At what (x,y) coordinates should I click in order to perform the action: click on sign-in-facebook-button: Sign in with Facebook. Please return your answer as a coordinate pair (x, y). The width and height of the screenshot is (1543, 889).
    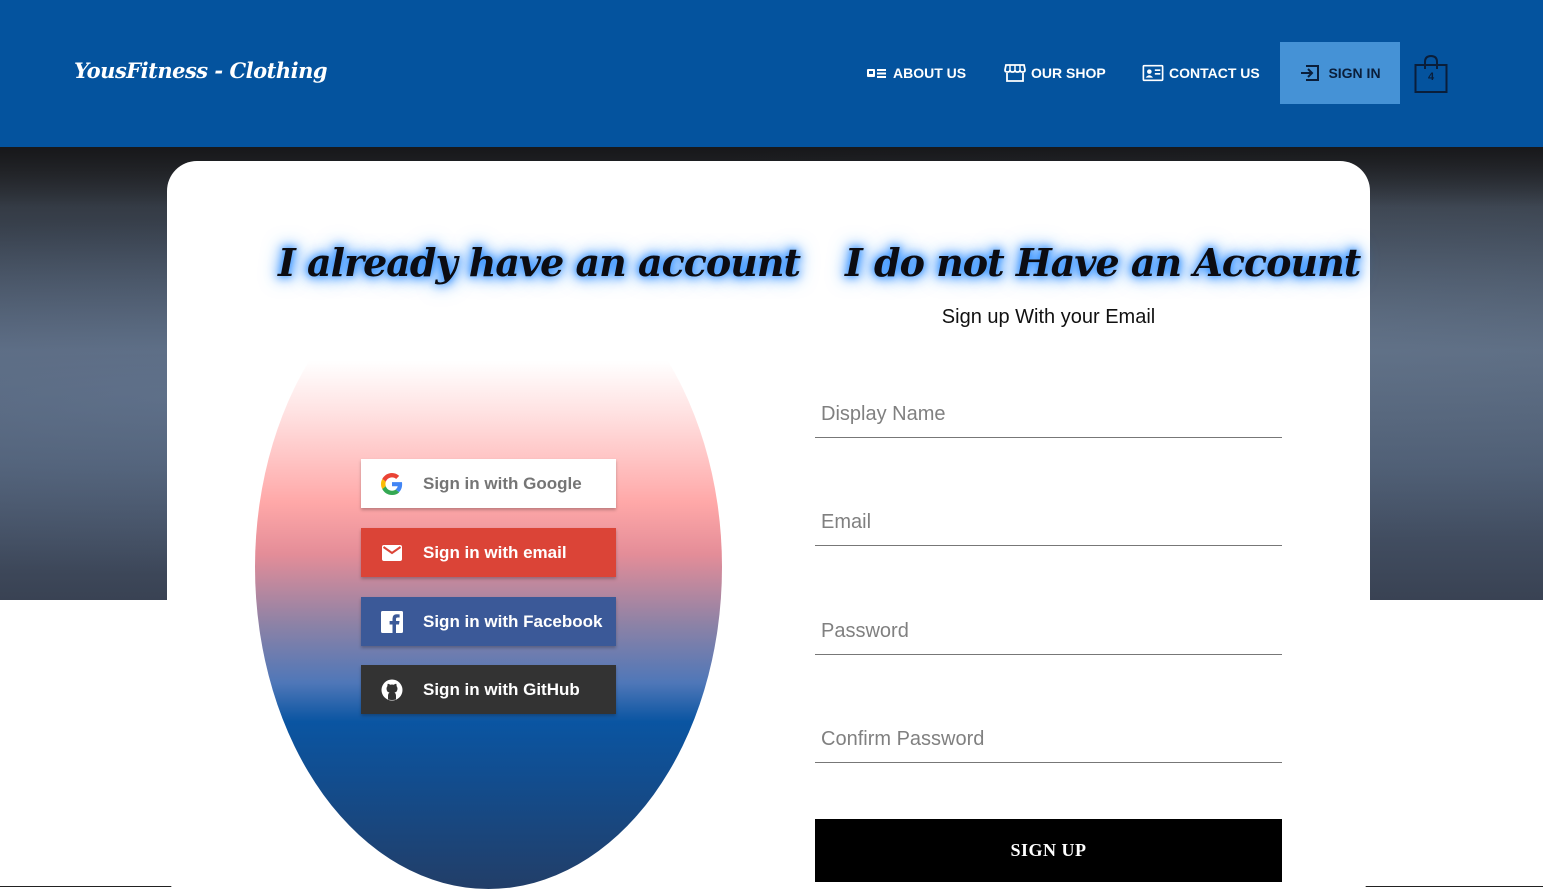
    Looking at the image, I should click on (488, 621).